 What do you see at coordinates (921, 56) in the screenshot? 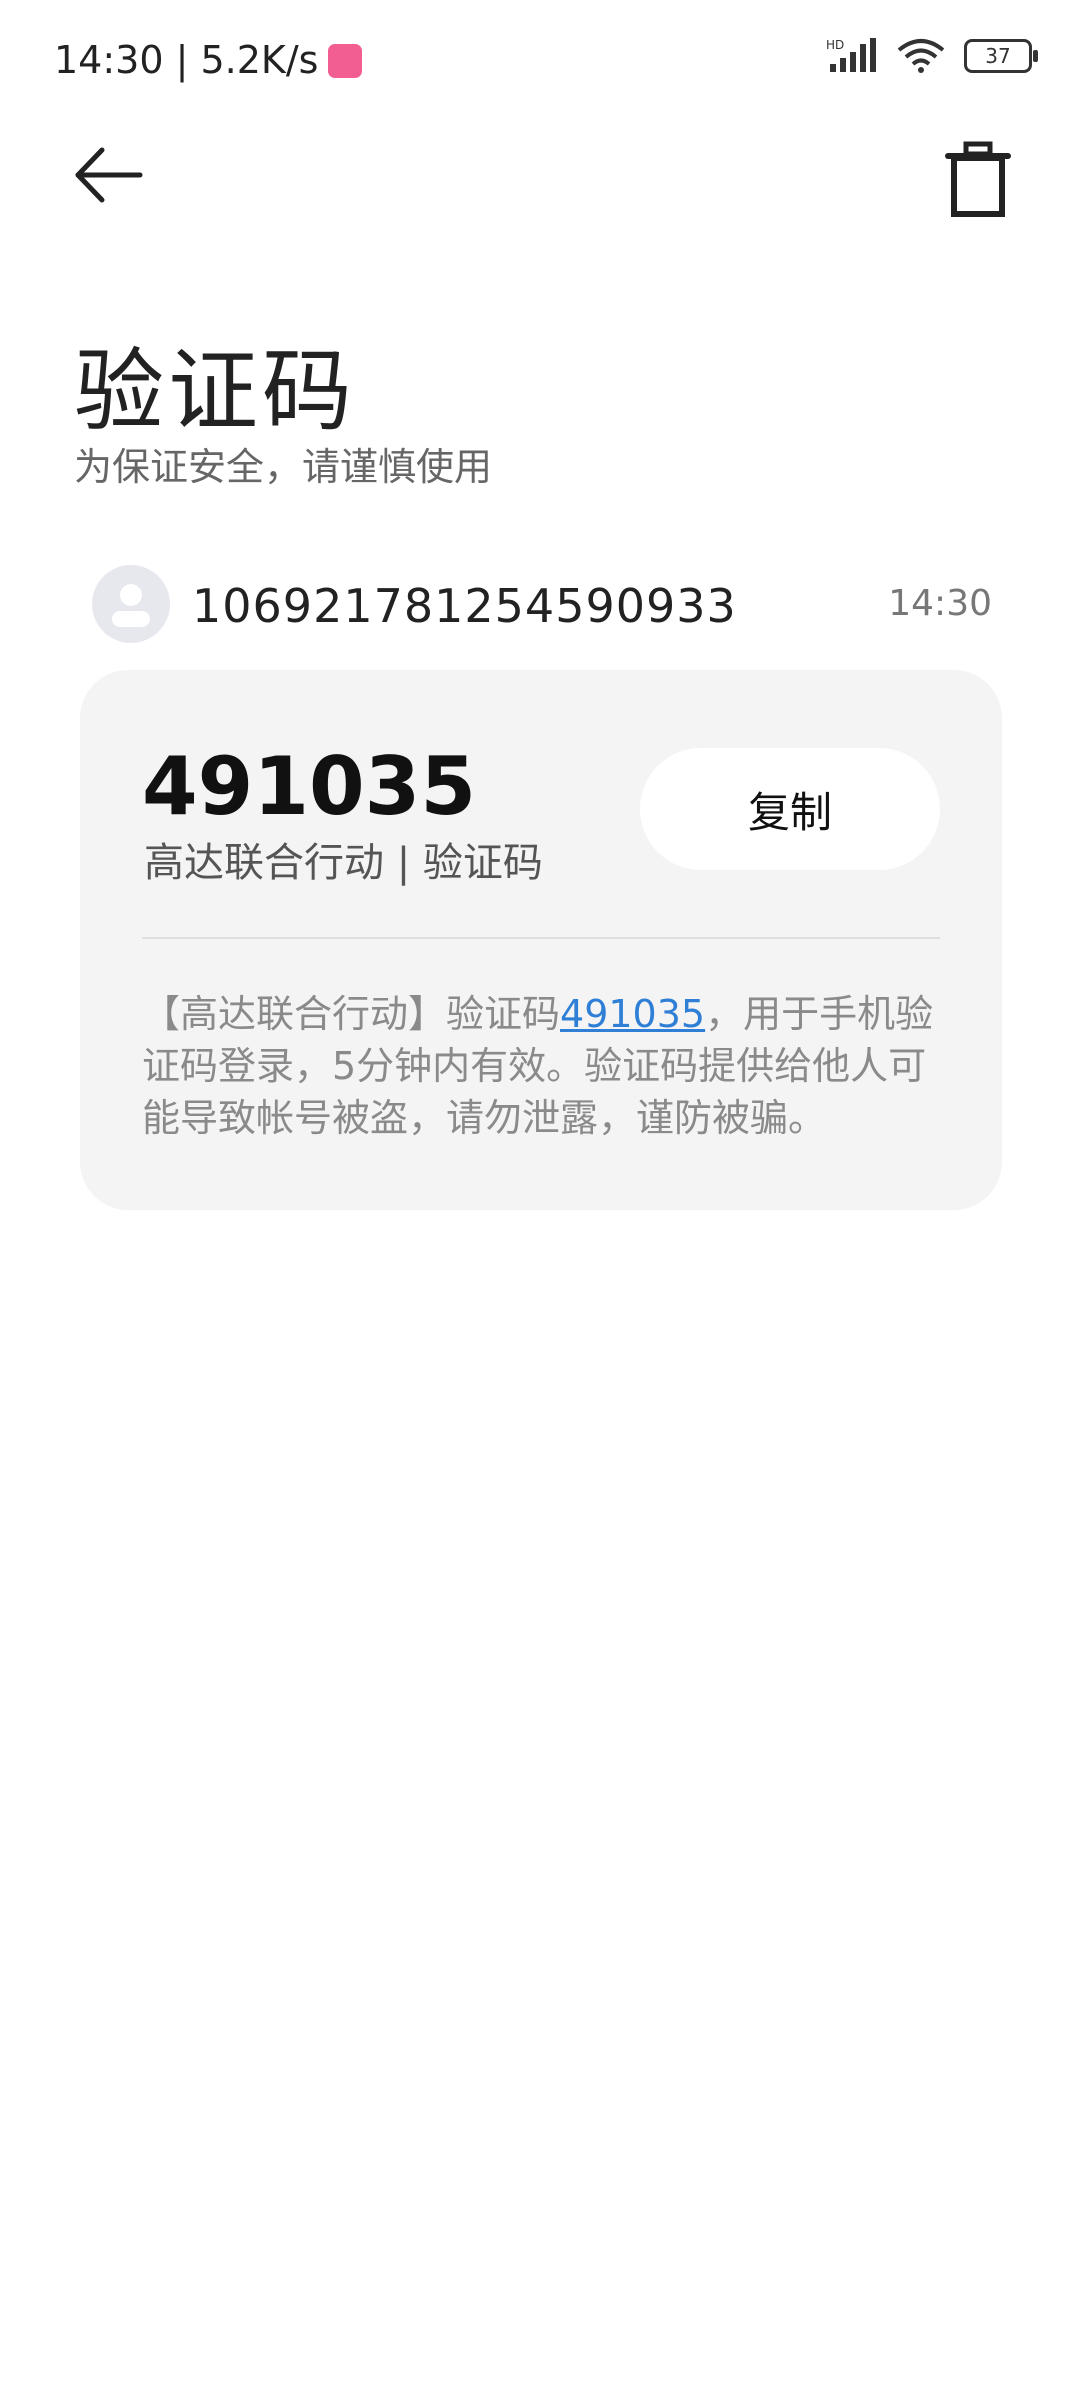
I see `wifi-icon` at bounding box center [921, 56].